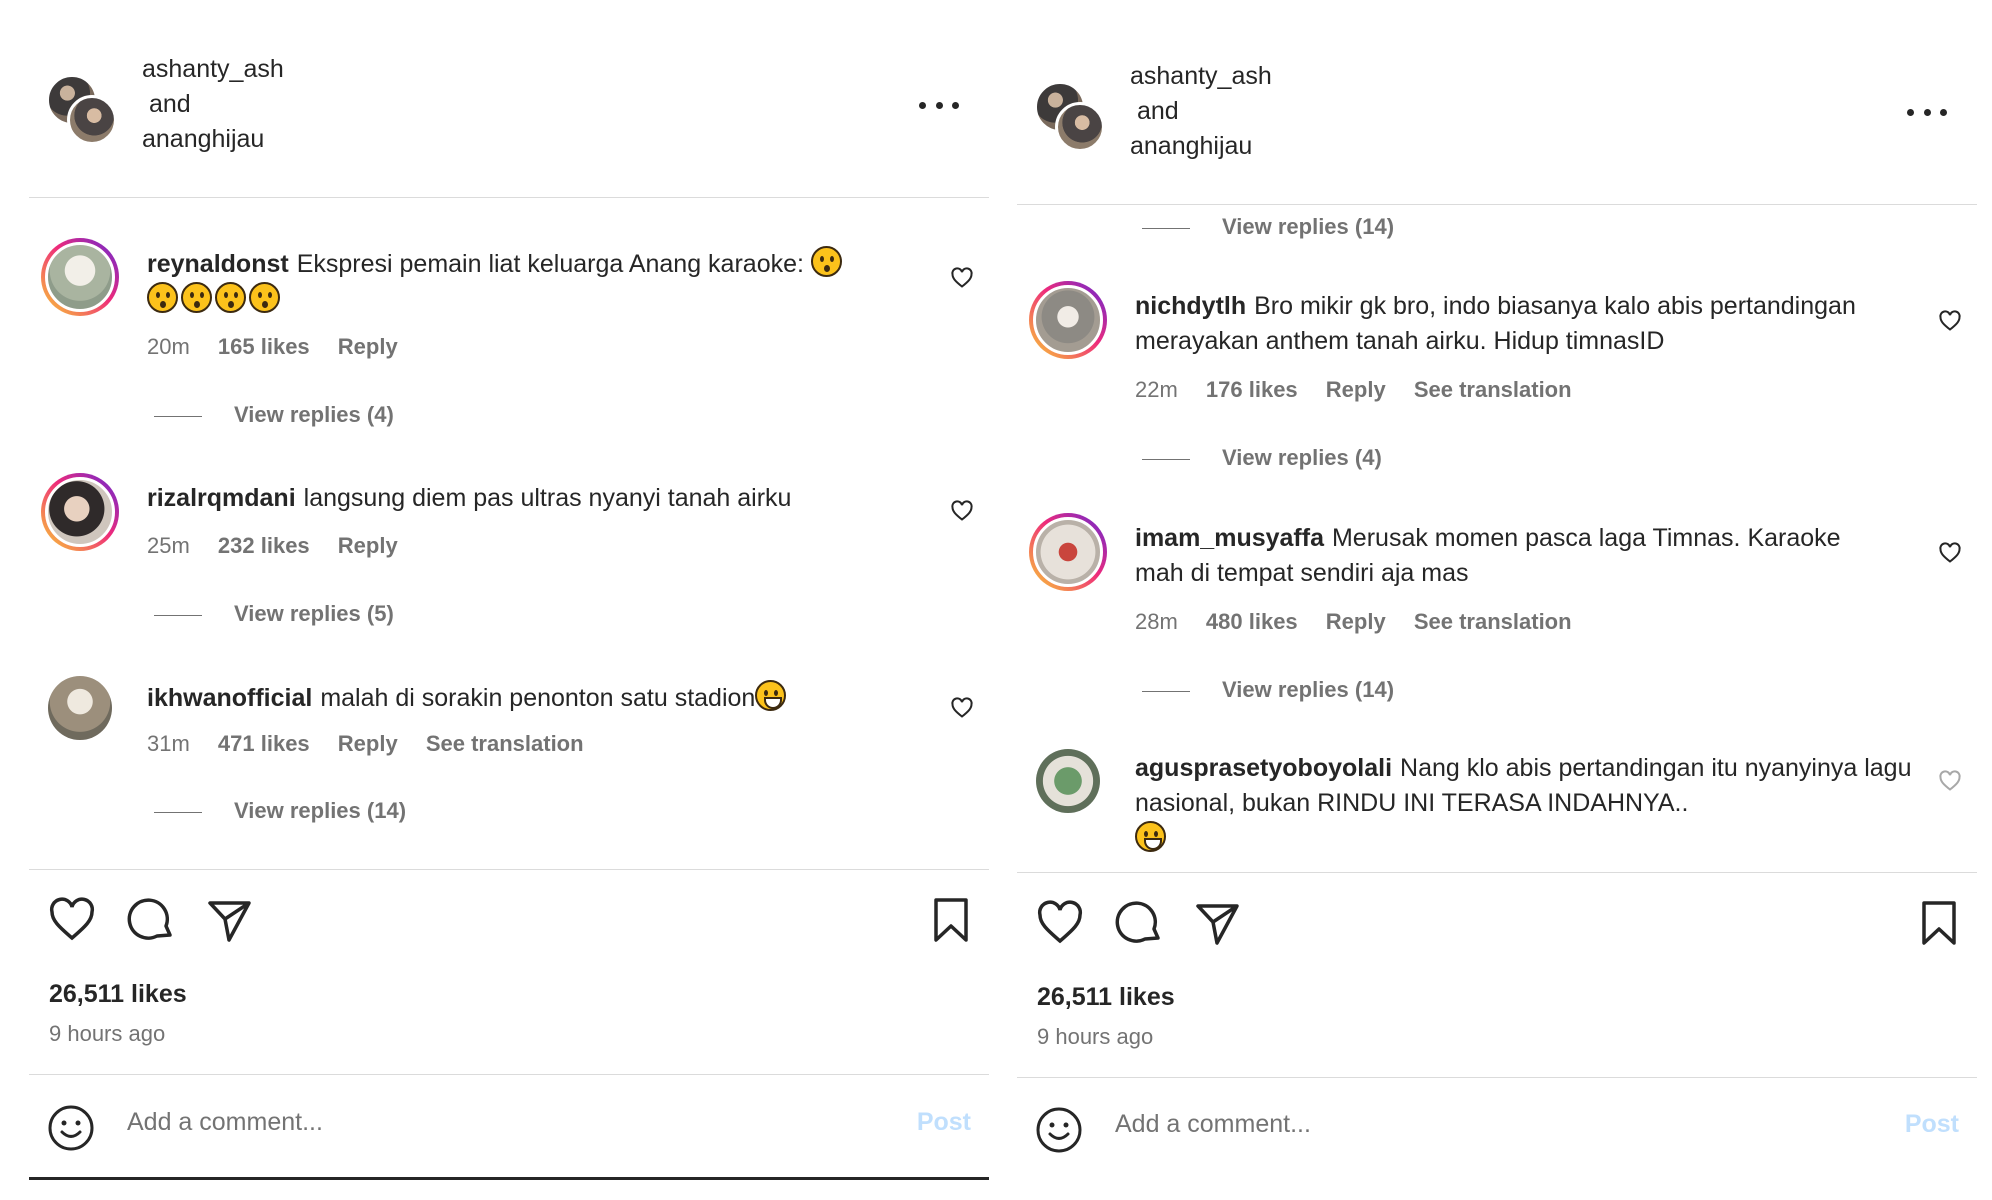 The image size is (1992, 1200). What do you see at coordinates (218, 264) in the screenshot?
I see `comment-username: reynaldonst` at bounding box center [218, 264].